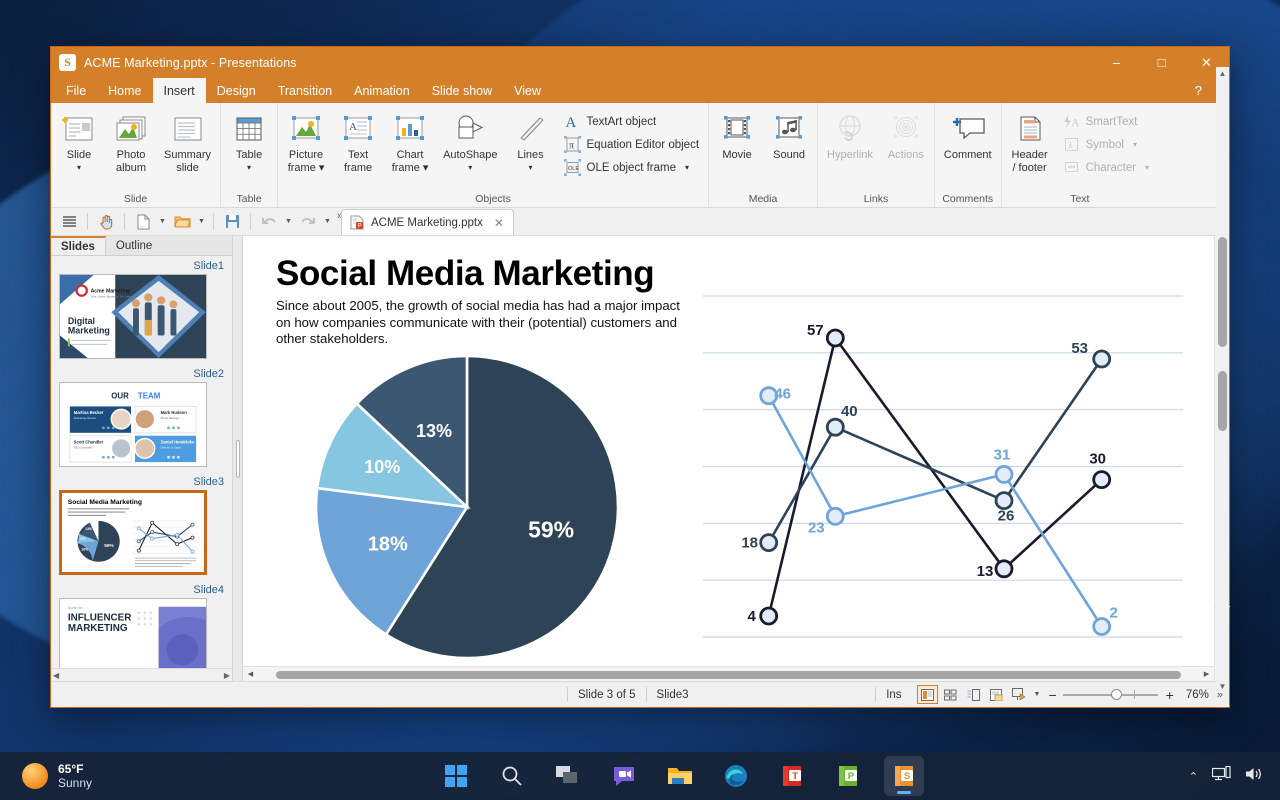 This screenshot has height=800, width=1280. I want to click on slide-panel-tab-slides: Slides, so click(78, 245).